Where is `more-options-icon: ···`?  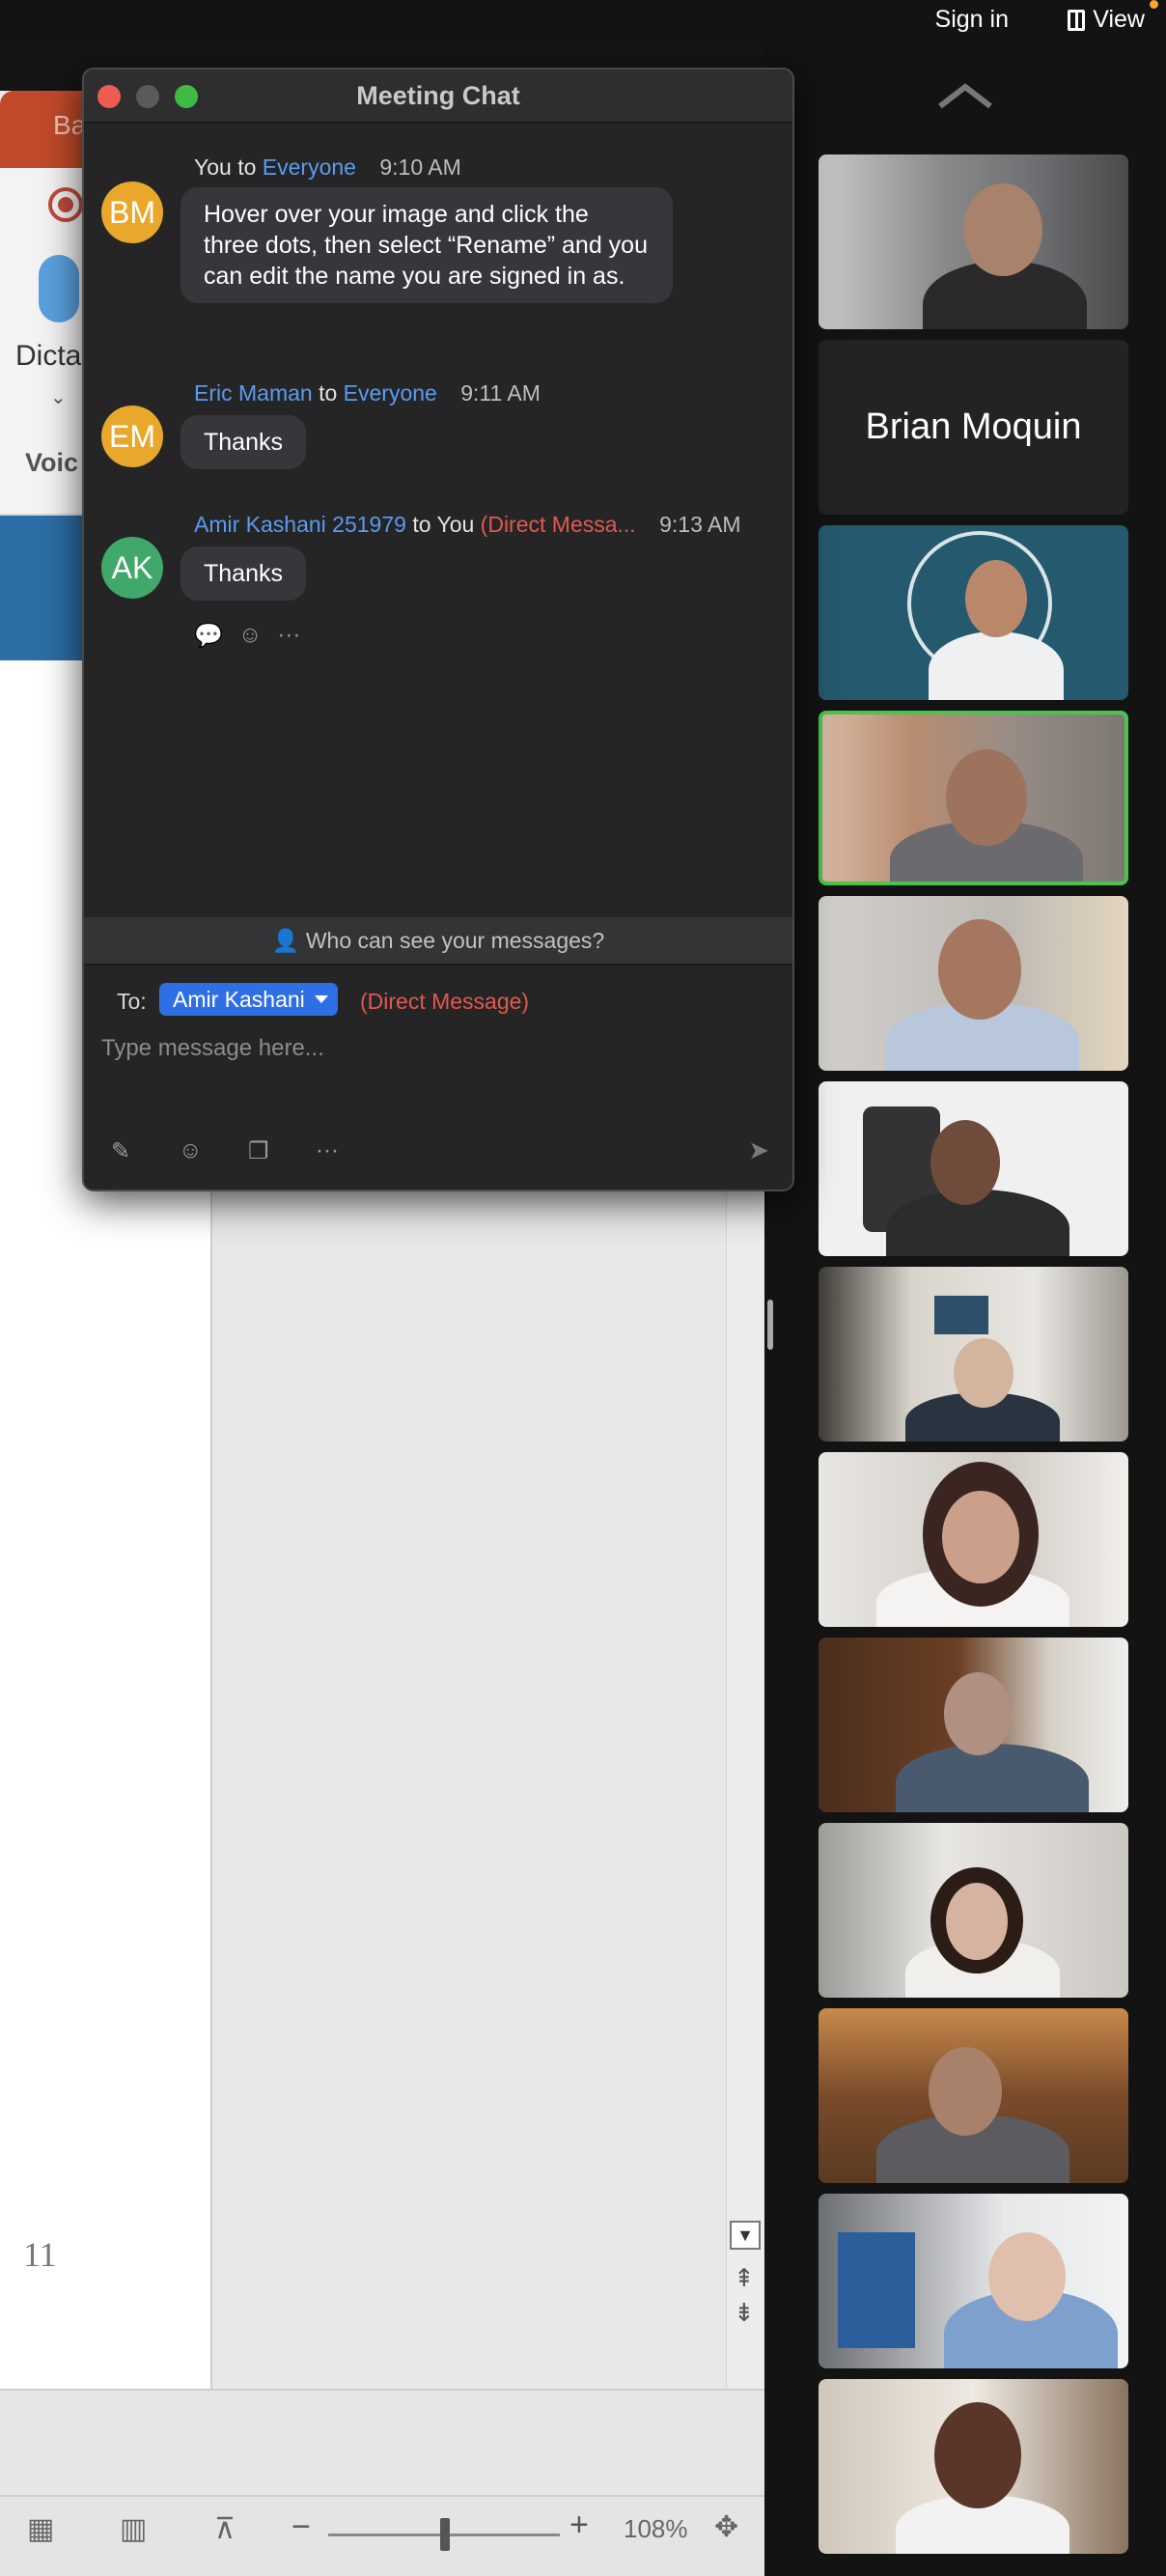 more-options-icon: ··· is located at coordinates (288, 636).